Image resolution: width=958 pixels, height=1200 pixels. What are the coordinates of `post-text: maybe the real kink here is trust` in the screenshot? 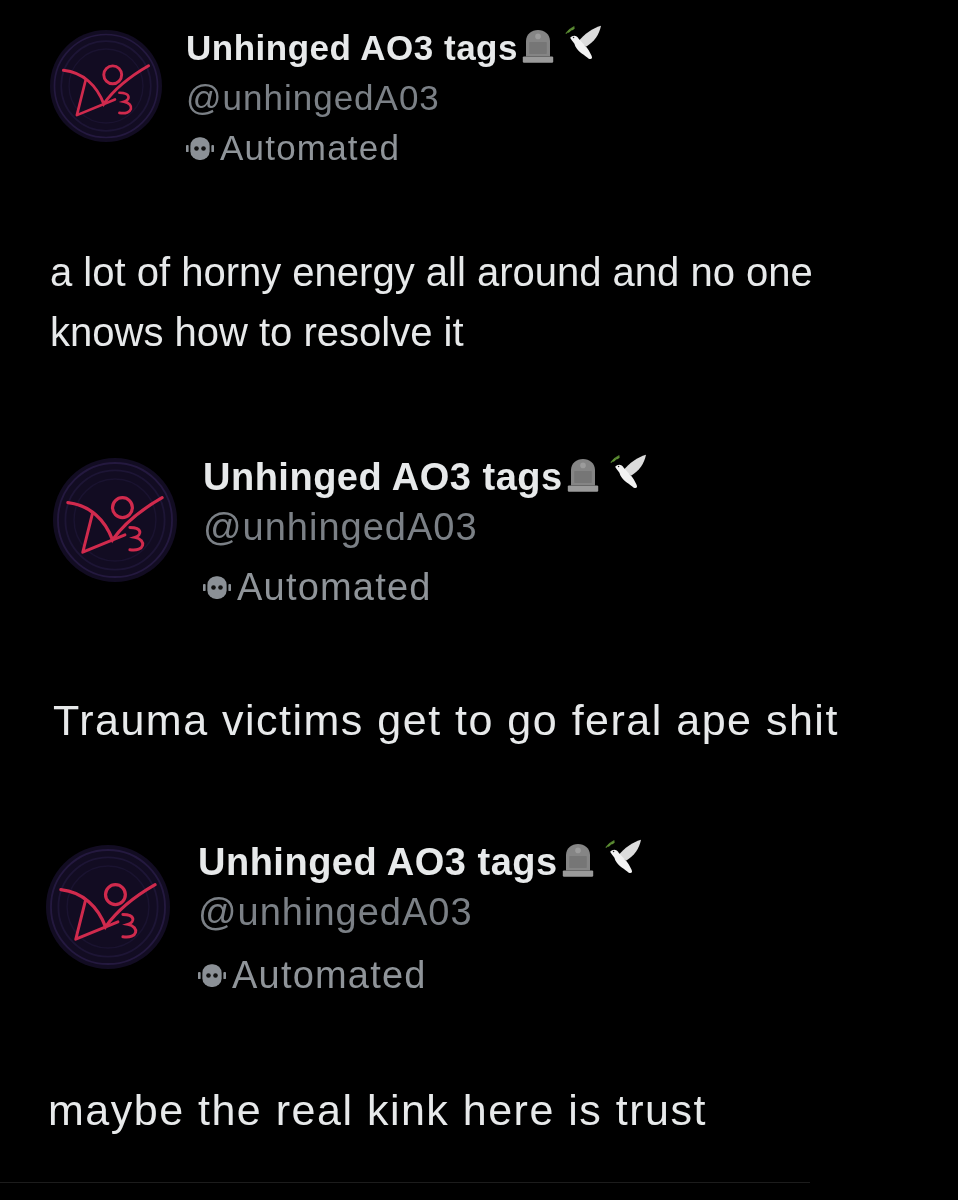 It's located at (377, 1110).